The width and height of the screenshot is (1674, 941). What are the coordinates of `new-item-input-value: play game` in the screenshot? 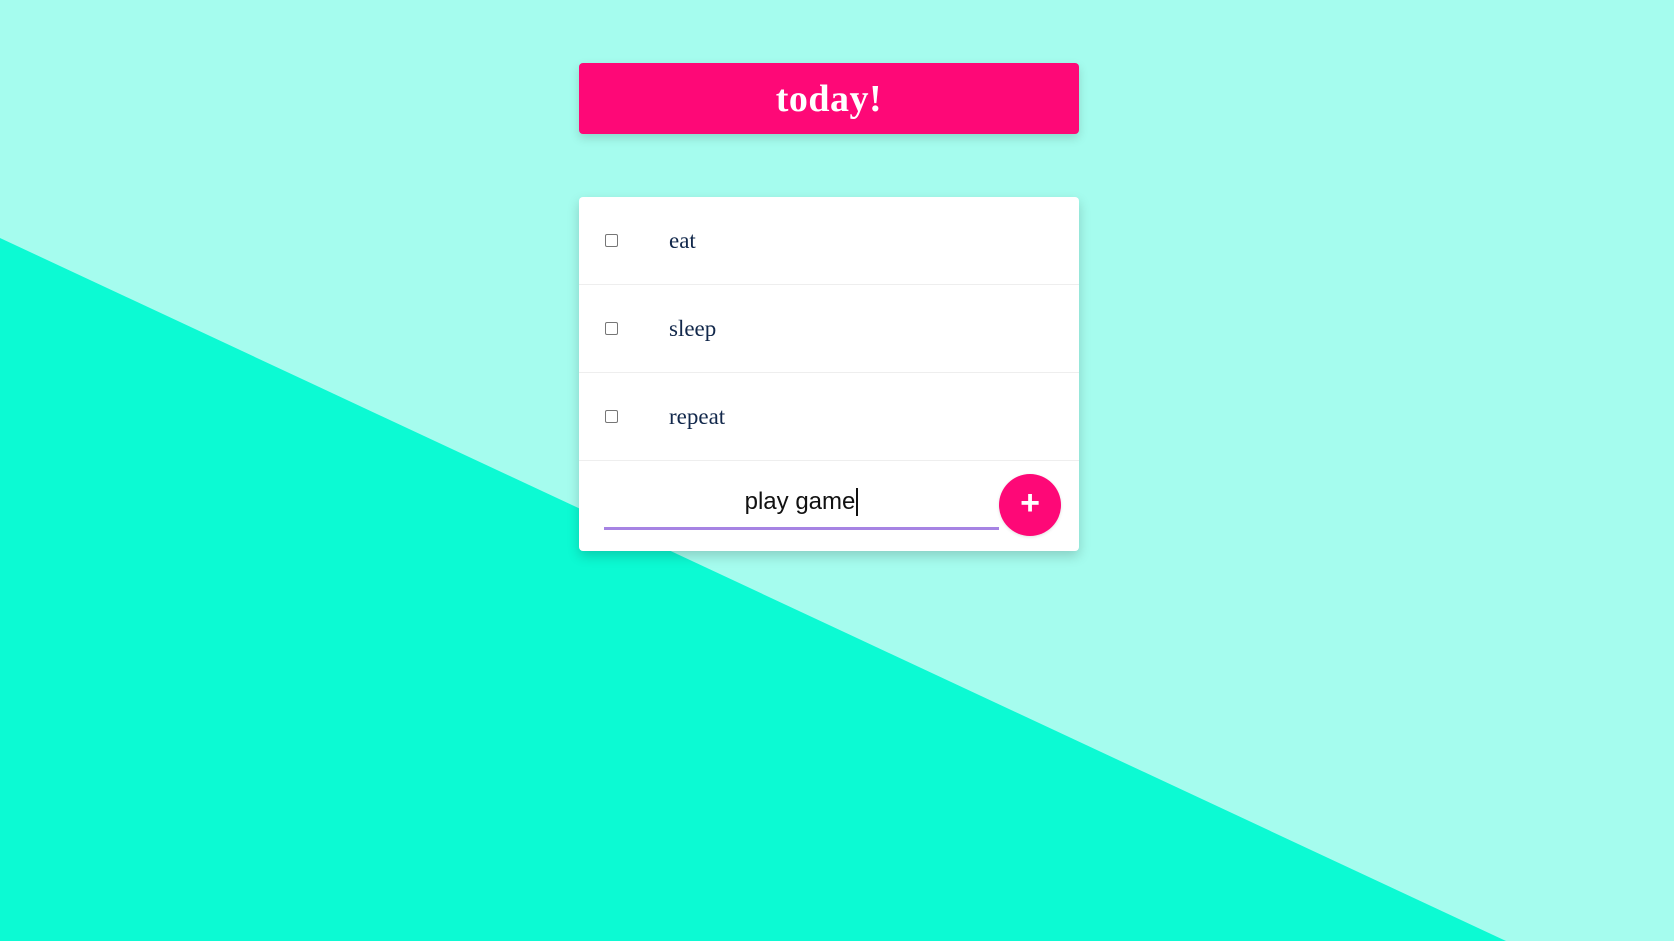 It's located at (800, 501).